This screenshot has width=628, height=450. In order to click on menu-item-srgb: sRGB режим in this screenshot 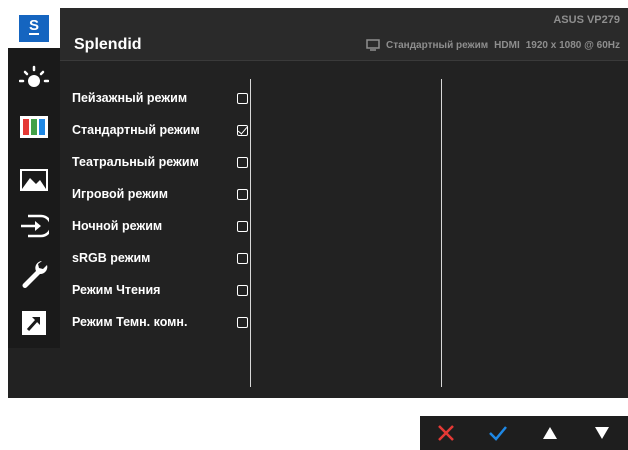, I will do `click(160, 258)`.